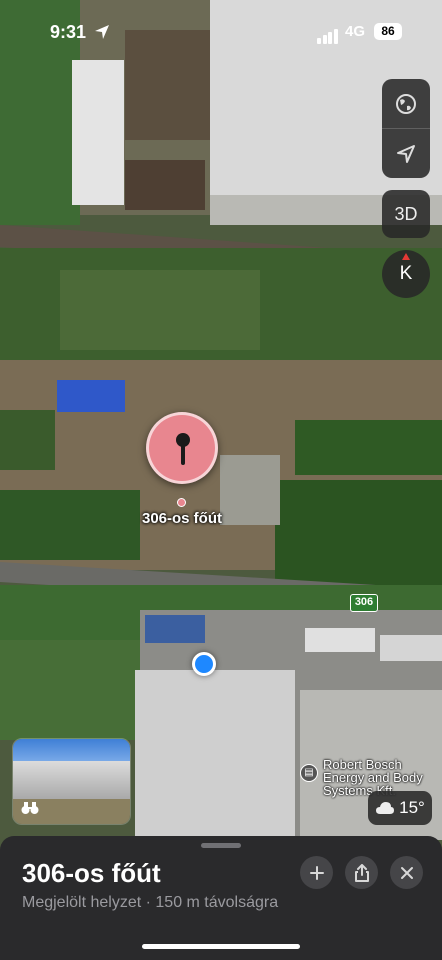 This screenshot has height=960, width=442. I want to click on add-icon, so click(316, 872).